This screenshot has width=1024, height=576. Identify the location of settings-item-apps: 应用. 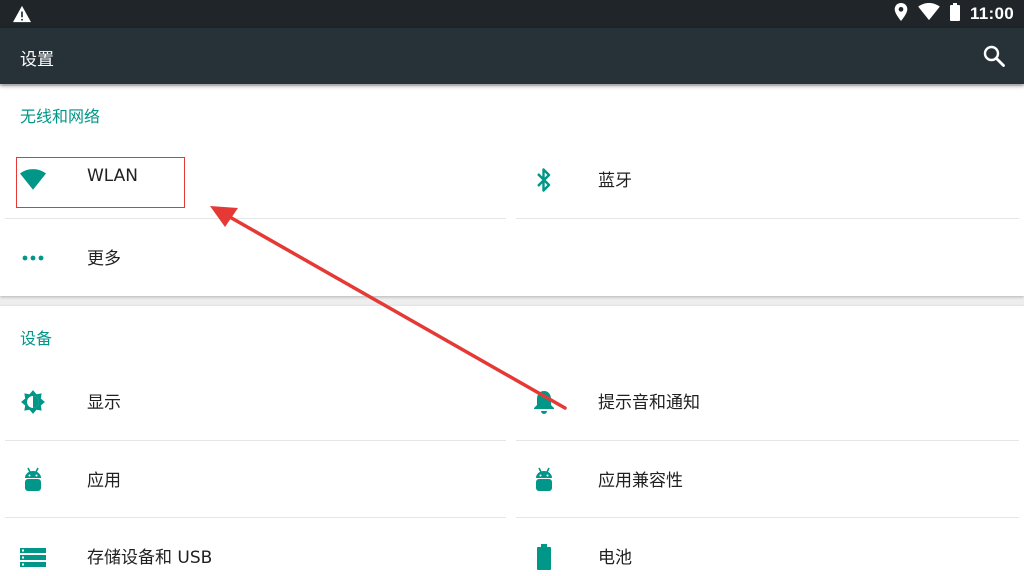
(255, 479).